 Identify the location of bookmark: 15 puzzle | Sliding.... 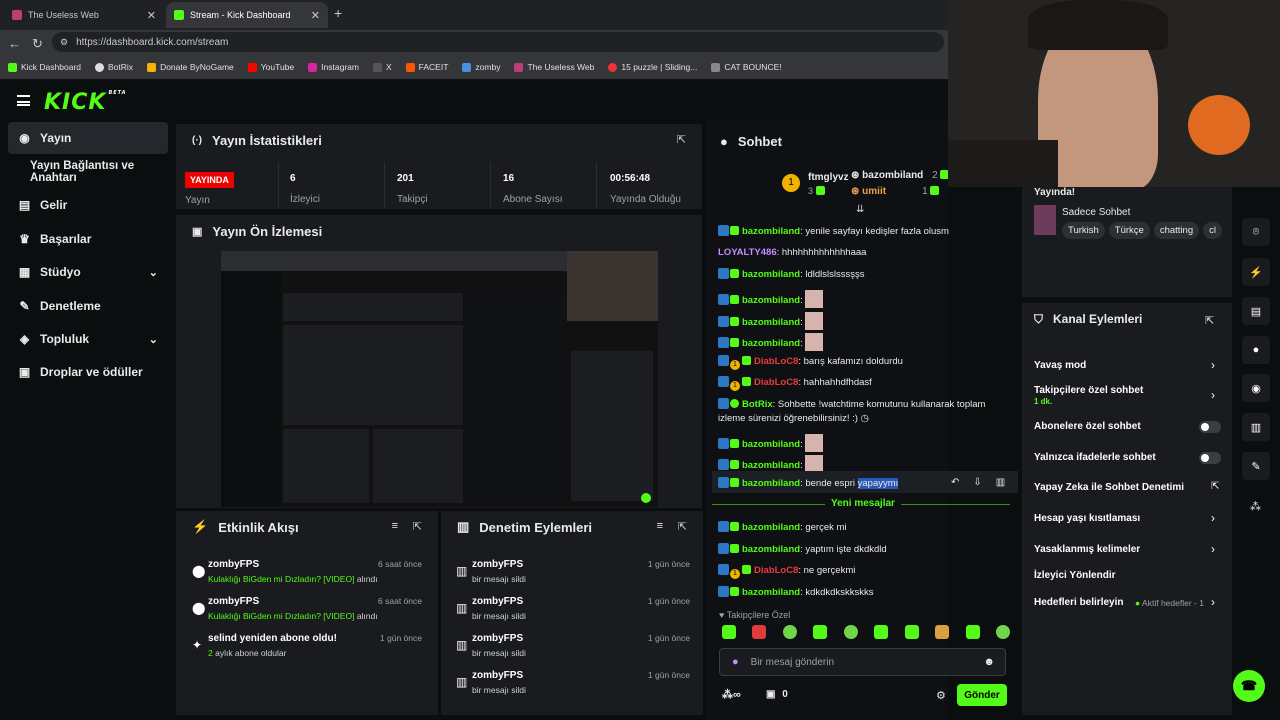
(652, 67).